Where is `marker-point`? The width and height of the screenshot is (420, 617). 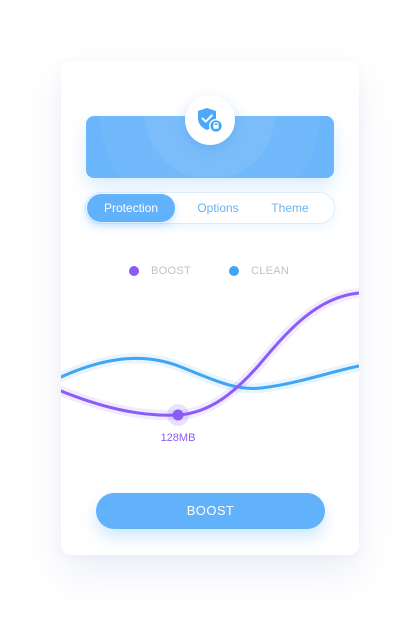
marker-point is located at coordinates (178, 415).